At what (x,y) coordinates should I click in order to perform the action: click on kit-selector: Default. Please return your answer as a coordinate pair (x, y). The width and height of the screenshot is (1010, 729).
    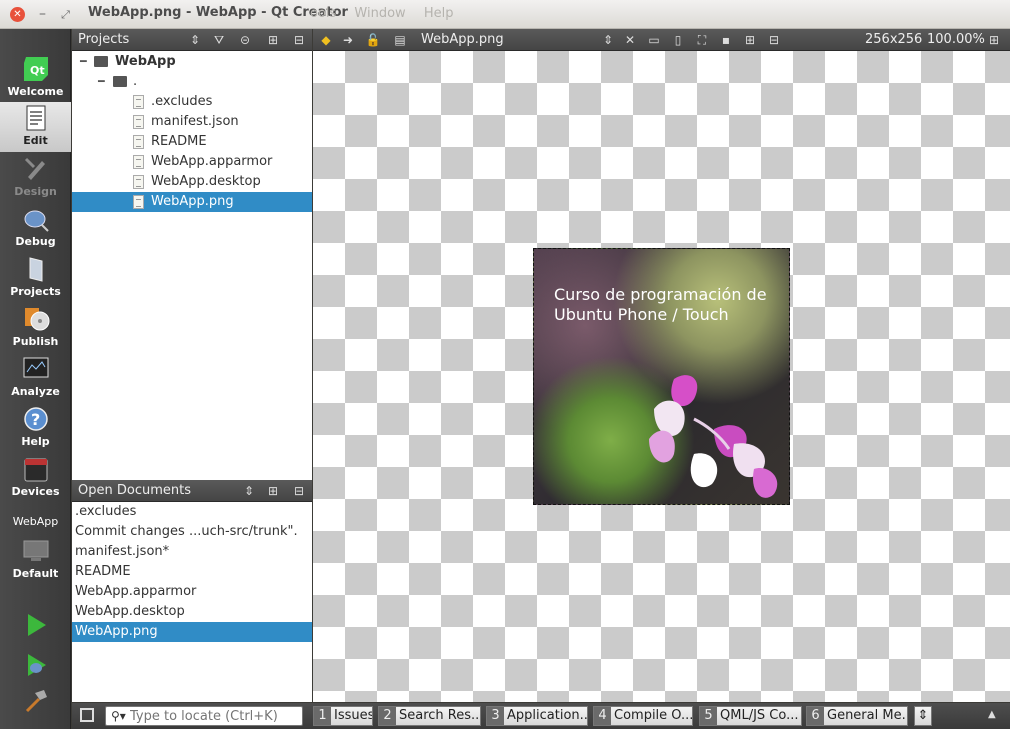
    Looking at the image, I should click on (35, 560).